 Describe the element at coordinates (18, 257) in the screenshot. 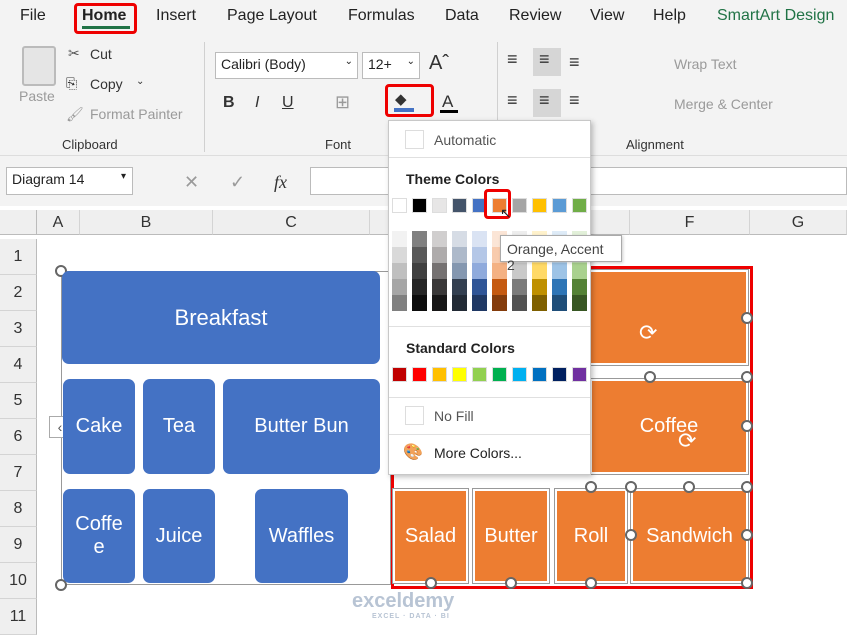

I see `row-header-1: 1` at that location.